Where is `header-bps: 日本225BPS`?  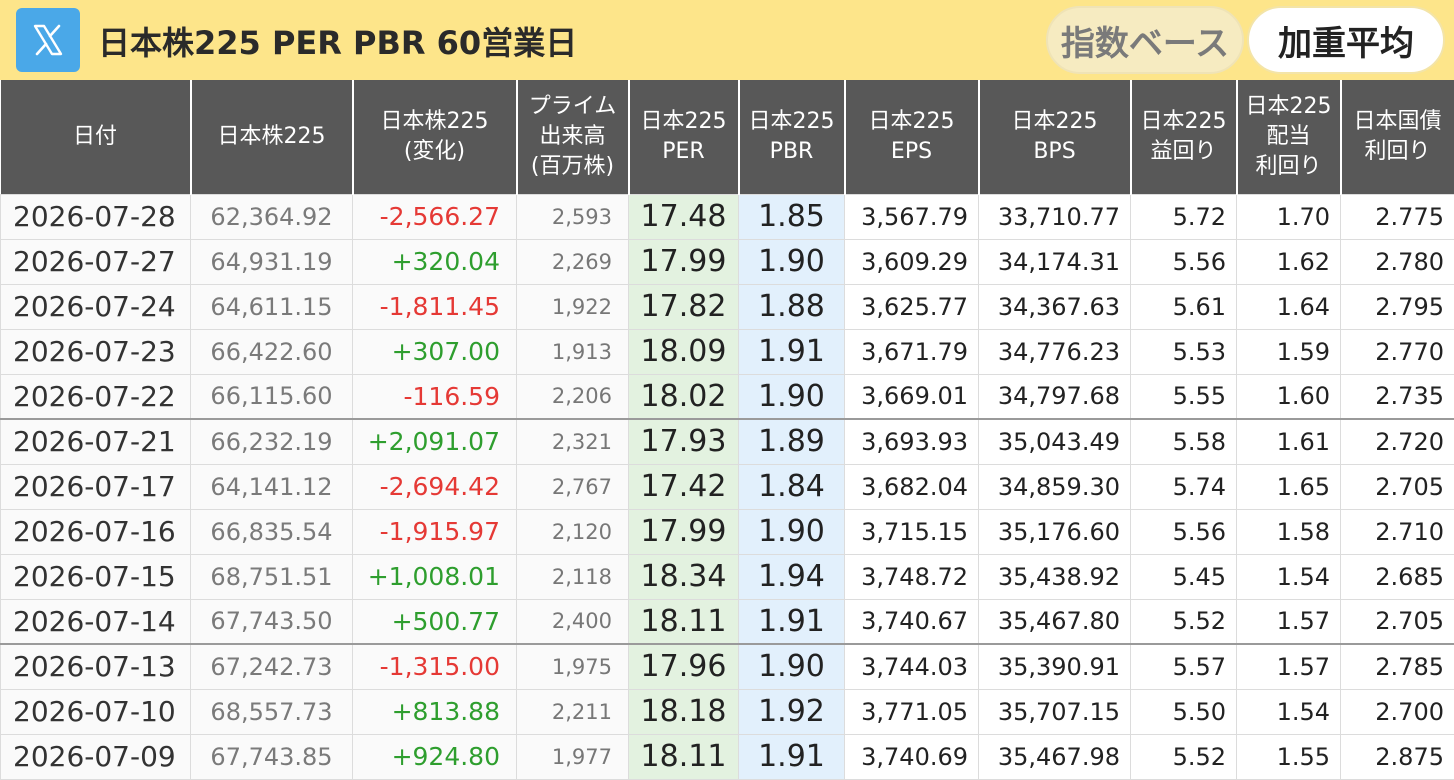 header-bps: 日本225BPS is located at coordinates (1055, 137).